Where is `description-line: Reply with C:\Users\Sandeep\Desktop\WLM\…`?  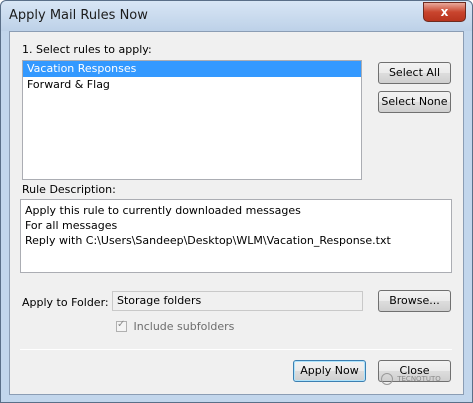 description-line: Reply with C:\Users\Sandeep\Desktop\WLM\… is located at coordinates (208, 240).